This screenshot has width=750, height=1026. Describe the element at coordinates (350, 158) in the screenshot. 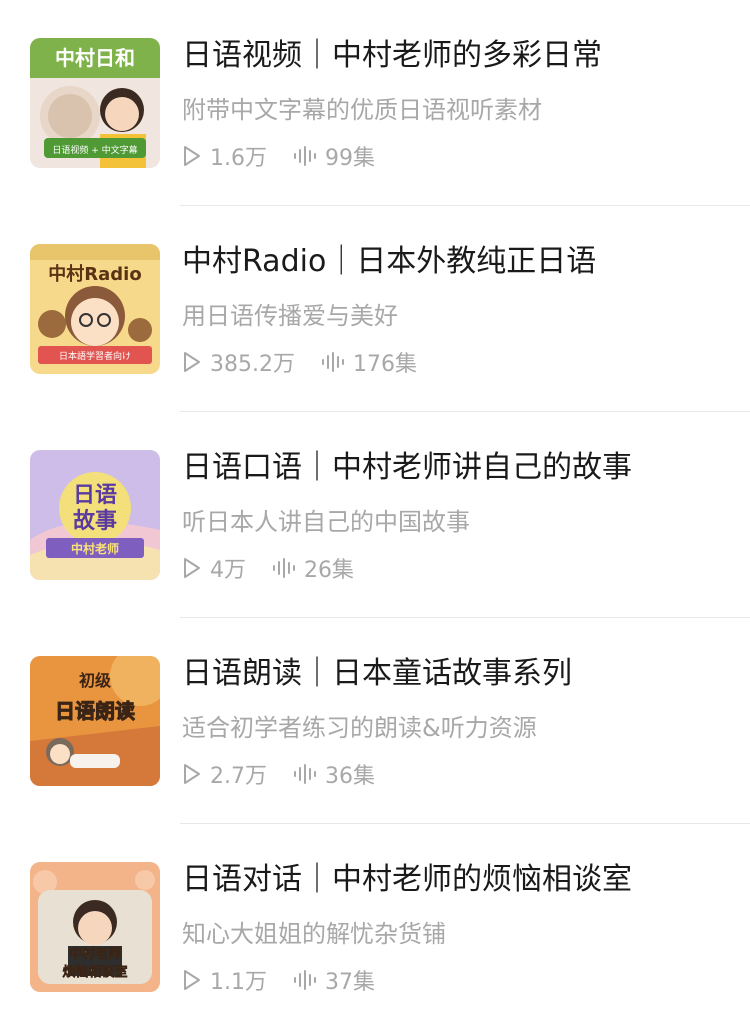

I see `episode-count-value: 99集` at that location.